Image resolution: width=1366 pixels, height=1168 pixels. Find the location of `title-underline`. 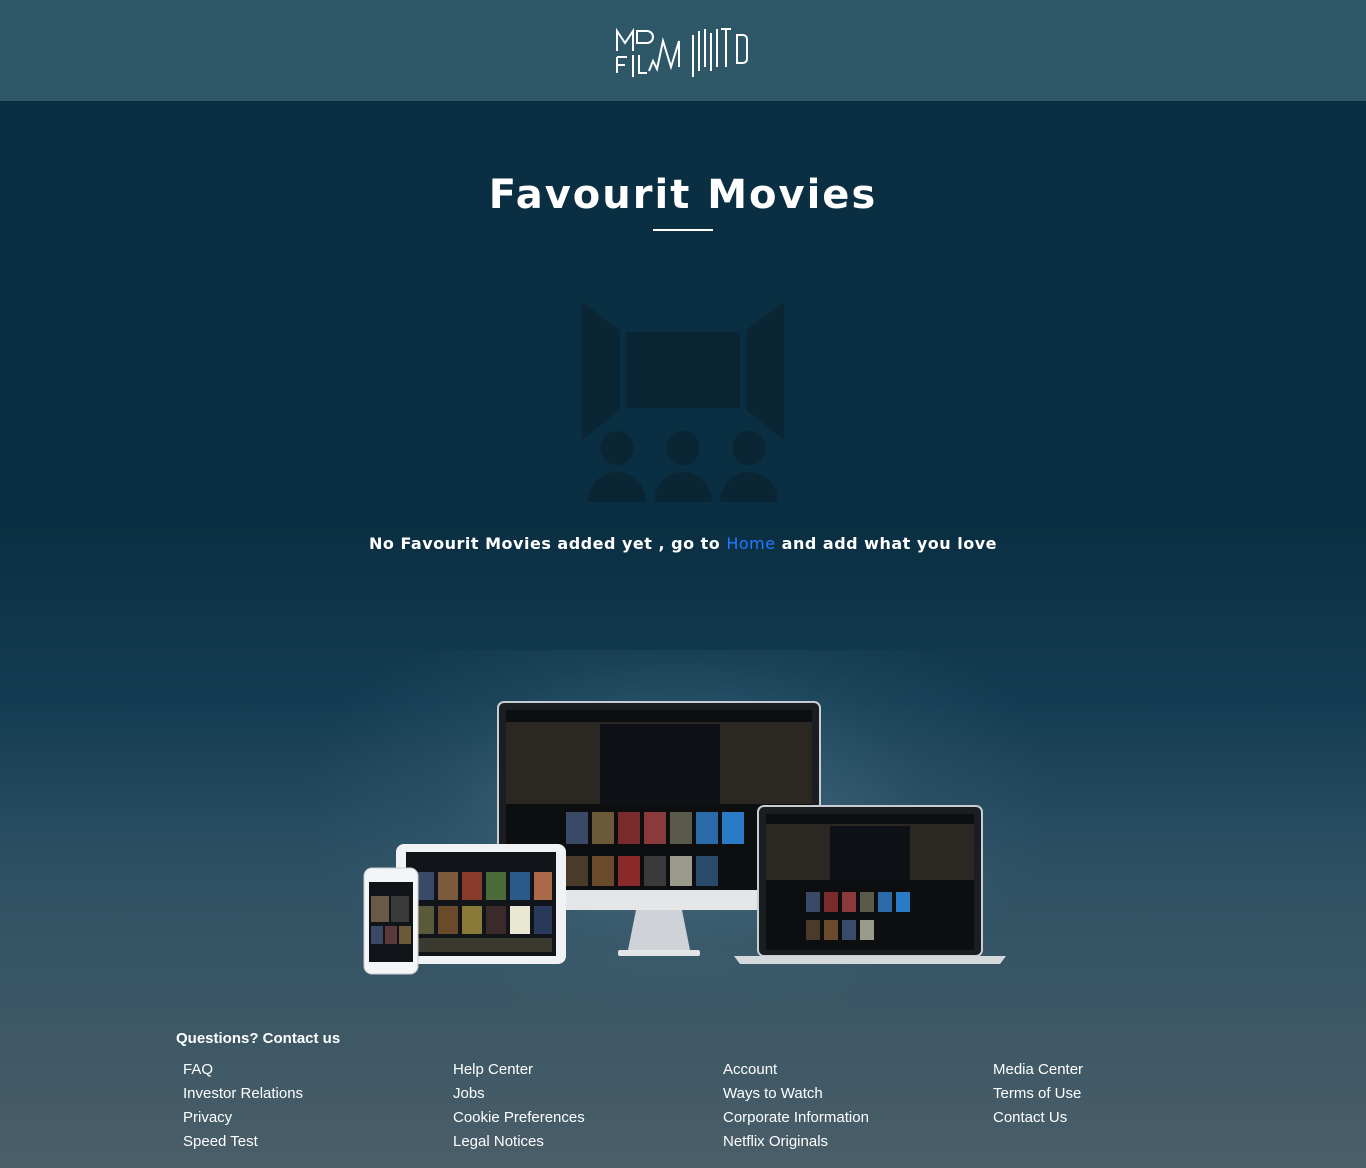

title-underline is located at coordinates (683, 230).